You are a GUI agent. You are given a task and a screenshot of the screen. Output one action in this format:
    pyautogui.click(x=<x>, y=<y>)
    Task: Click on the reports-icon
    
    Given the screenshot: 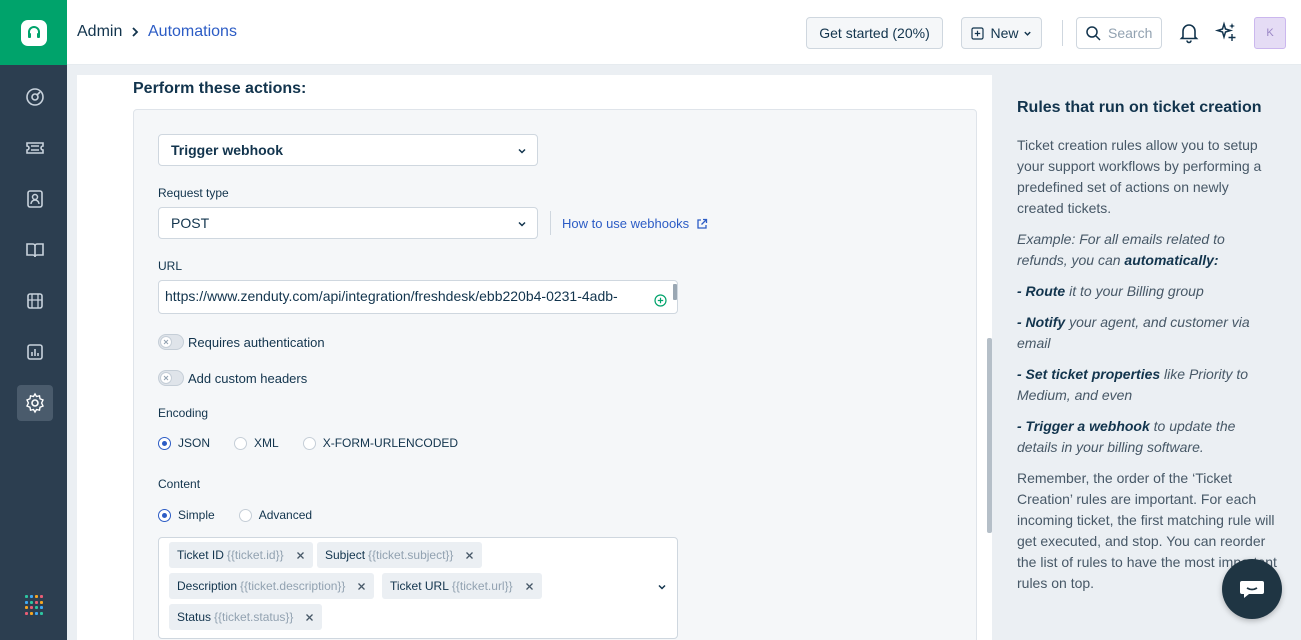 What is the action you would take?
    pyautogui.click(x=35, y=352)
    